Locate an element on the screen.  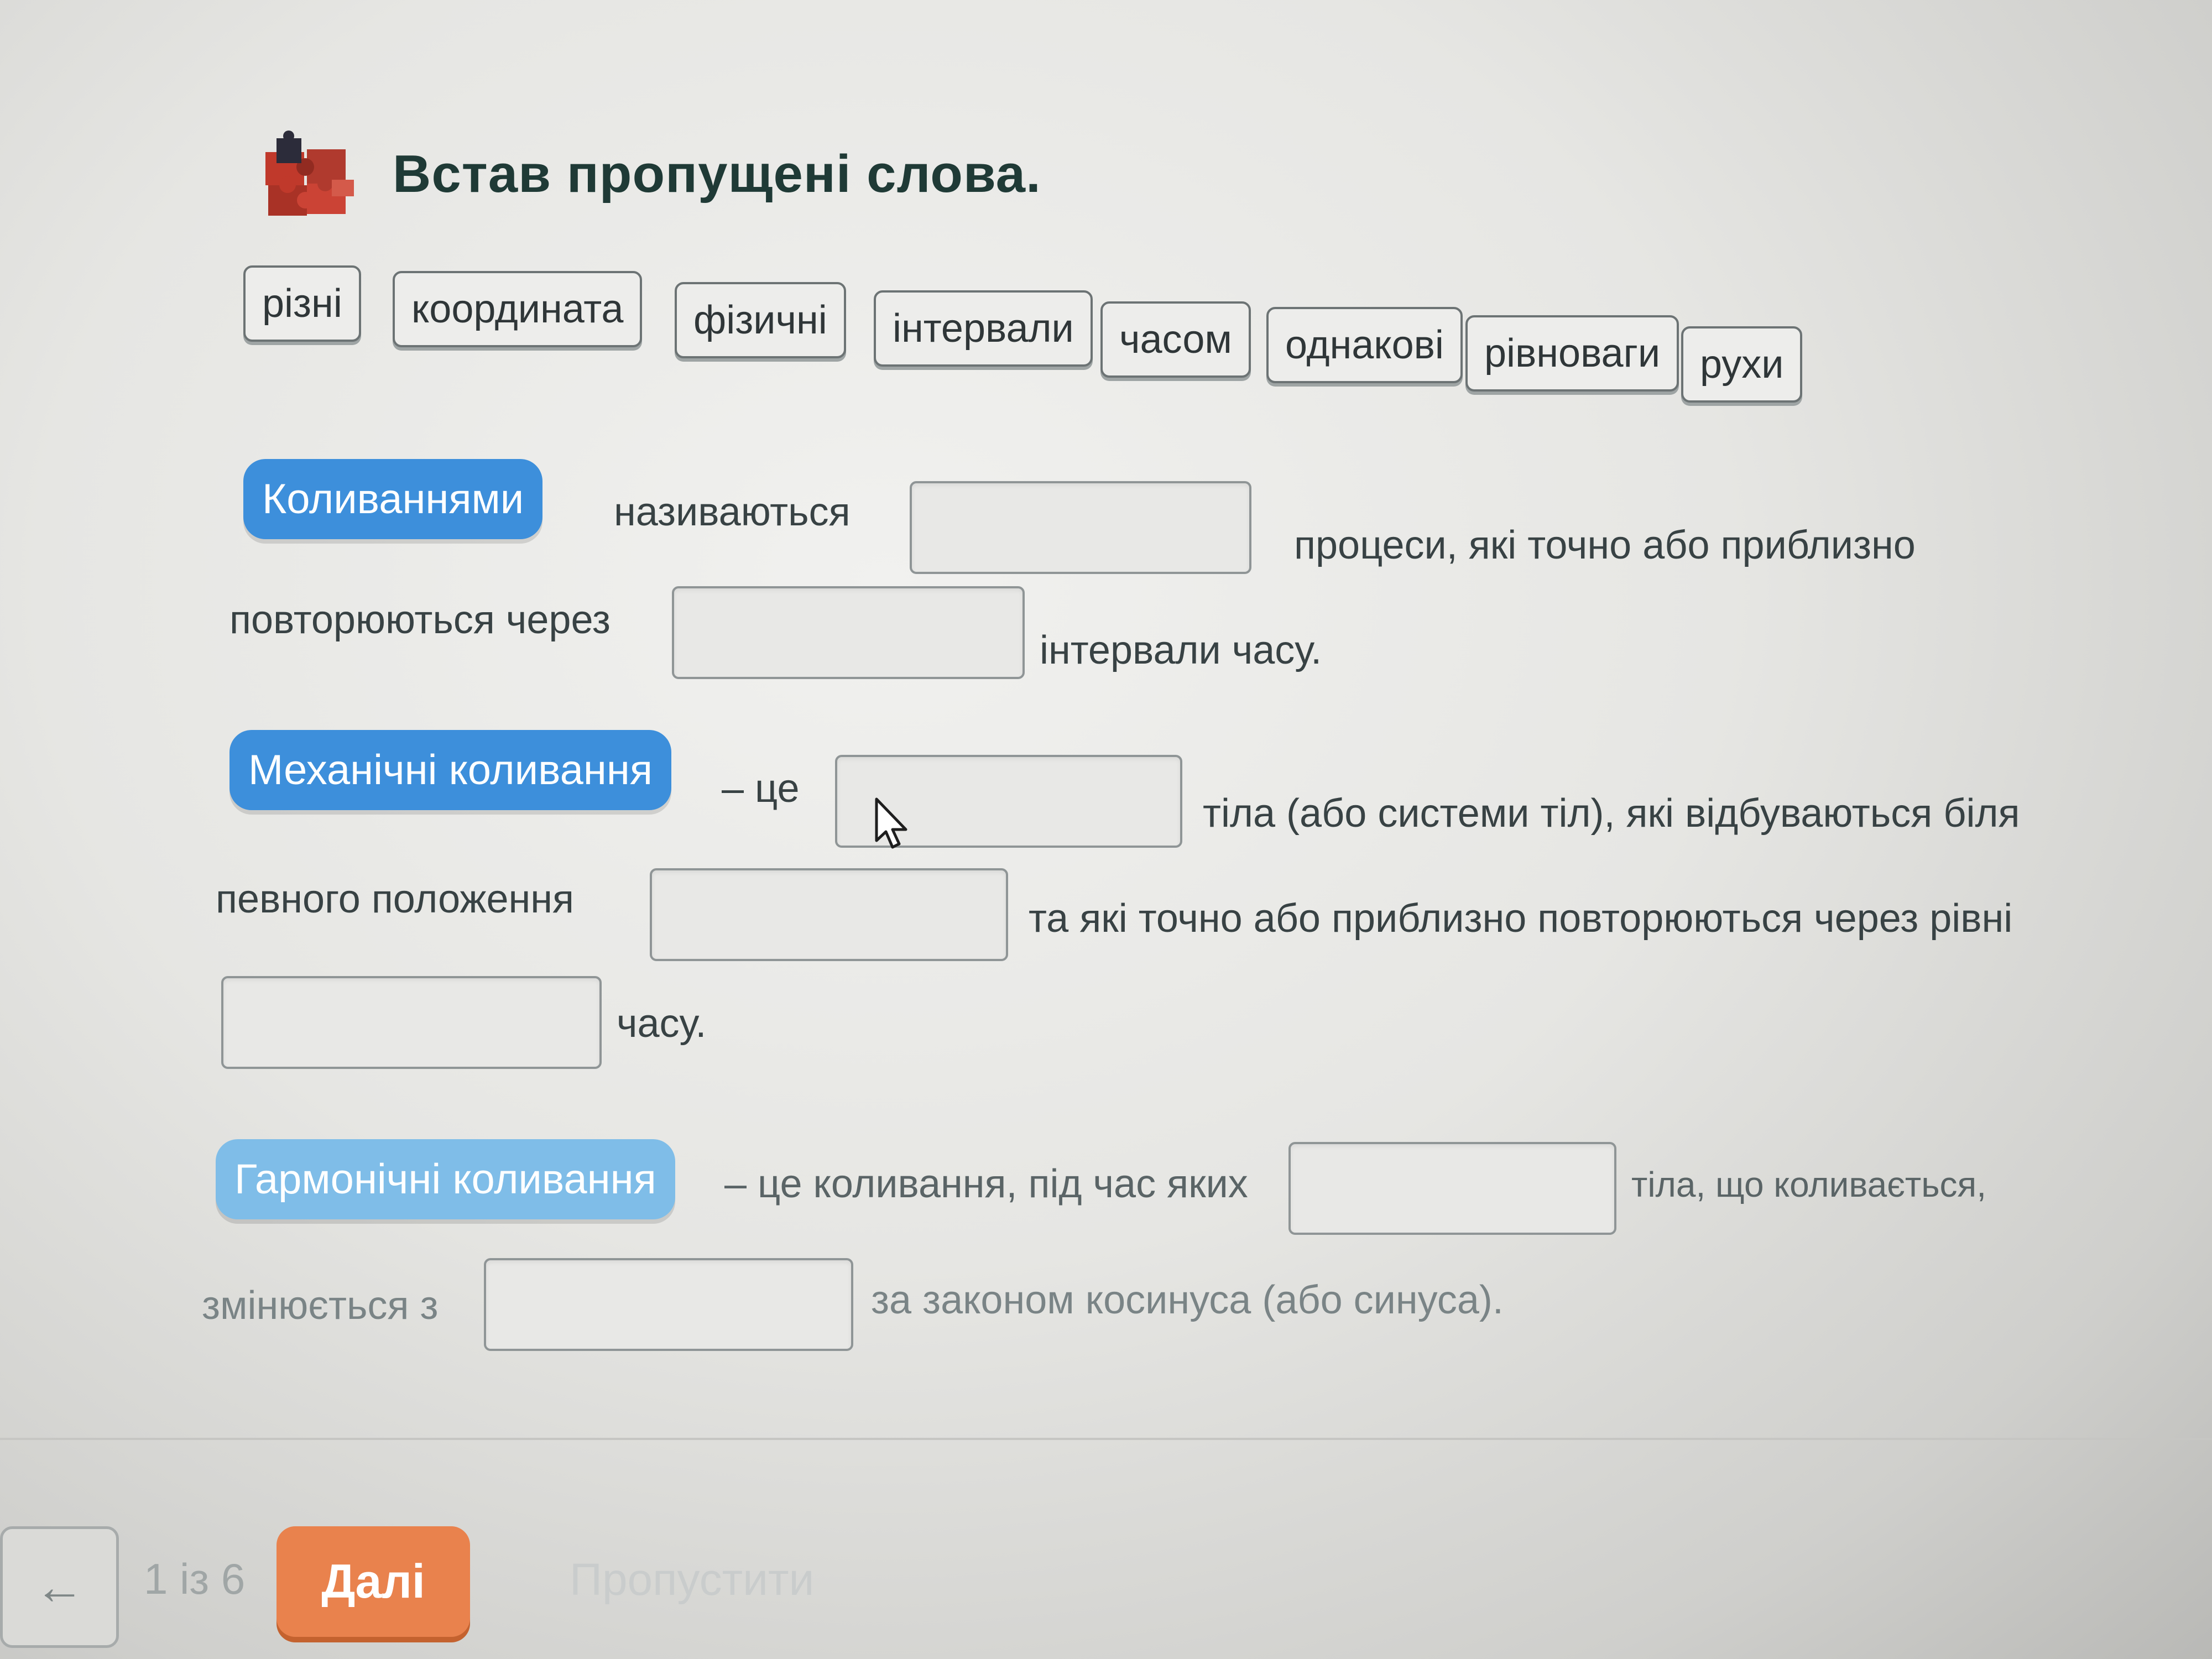
next-button: Далі is located at coordinates (373, 1582).